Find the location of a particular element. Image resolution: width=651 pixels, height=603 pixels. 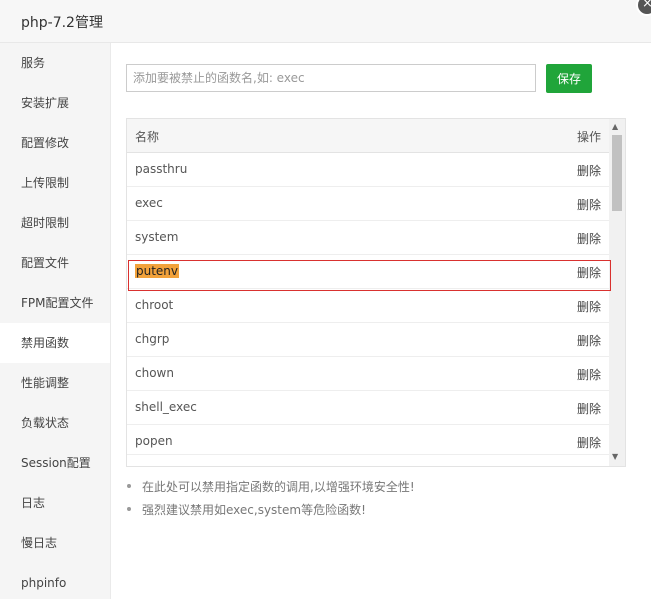

tip-item: 强烈建议禁用如exec,system等危险函数! is located at coordinates (270, 512).